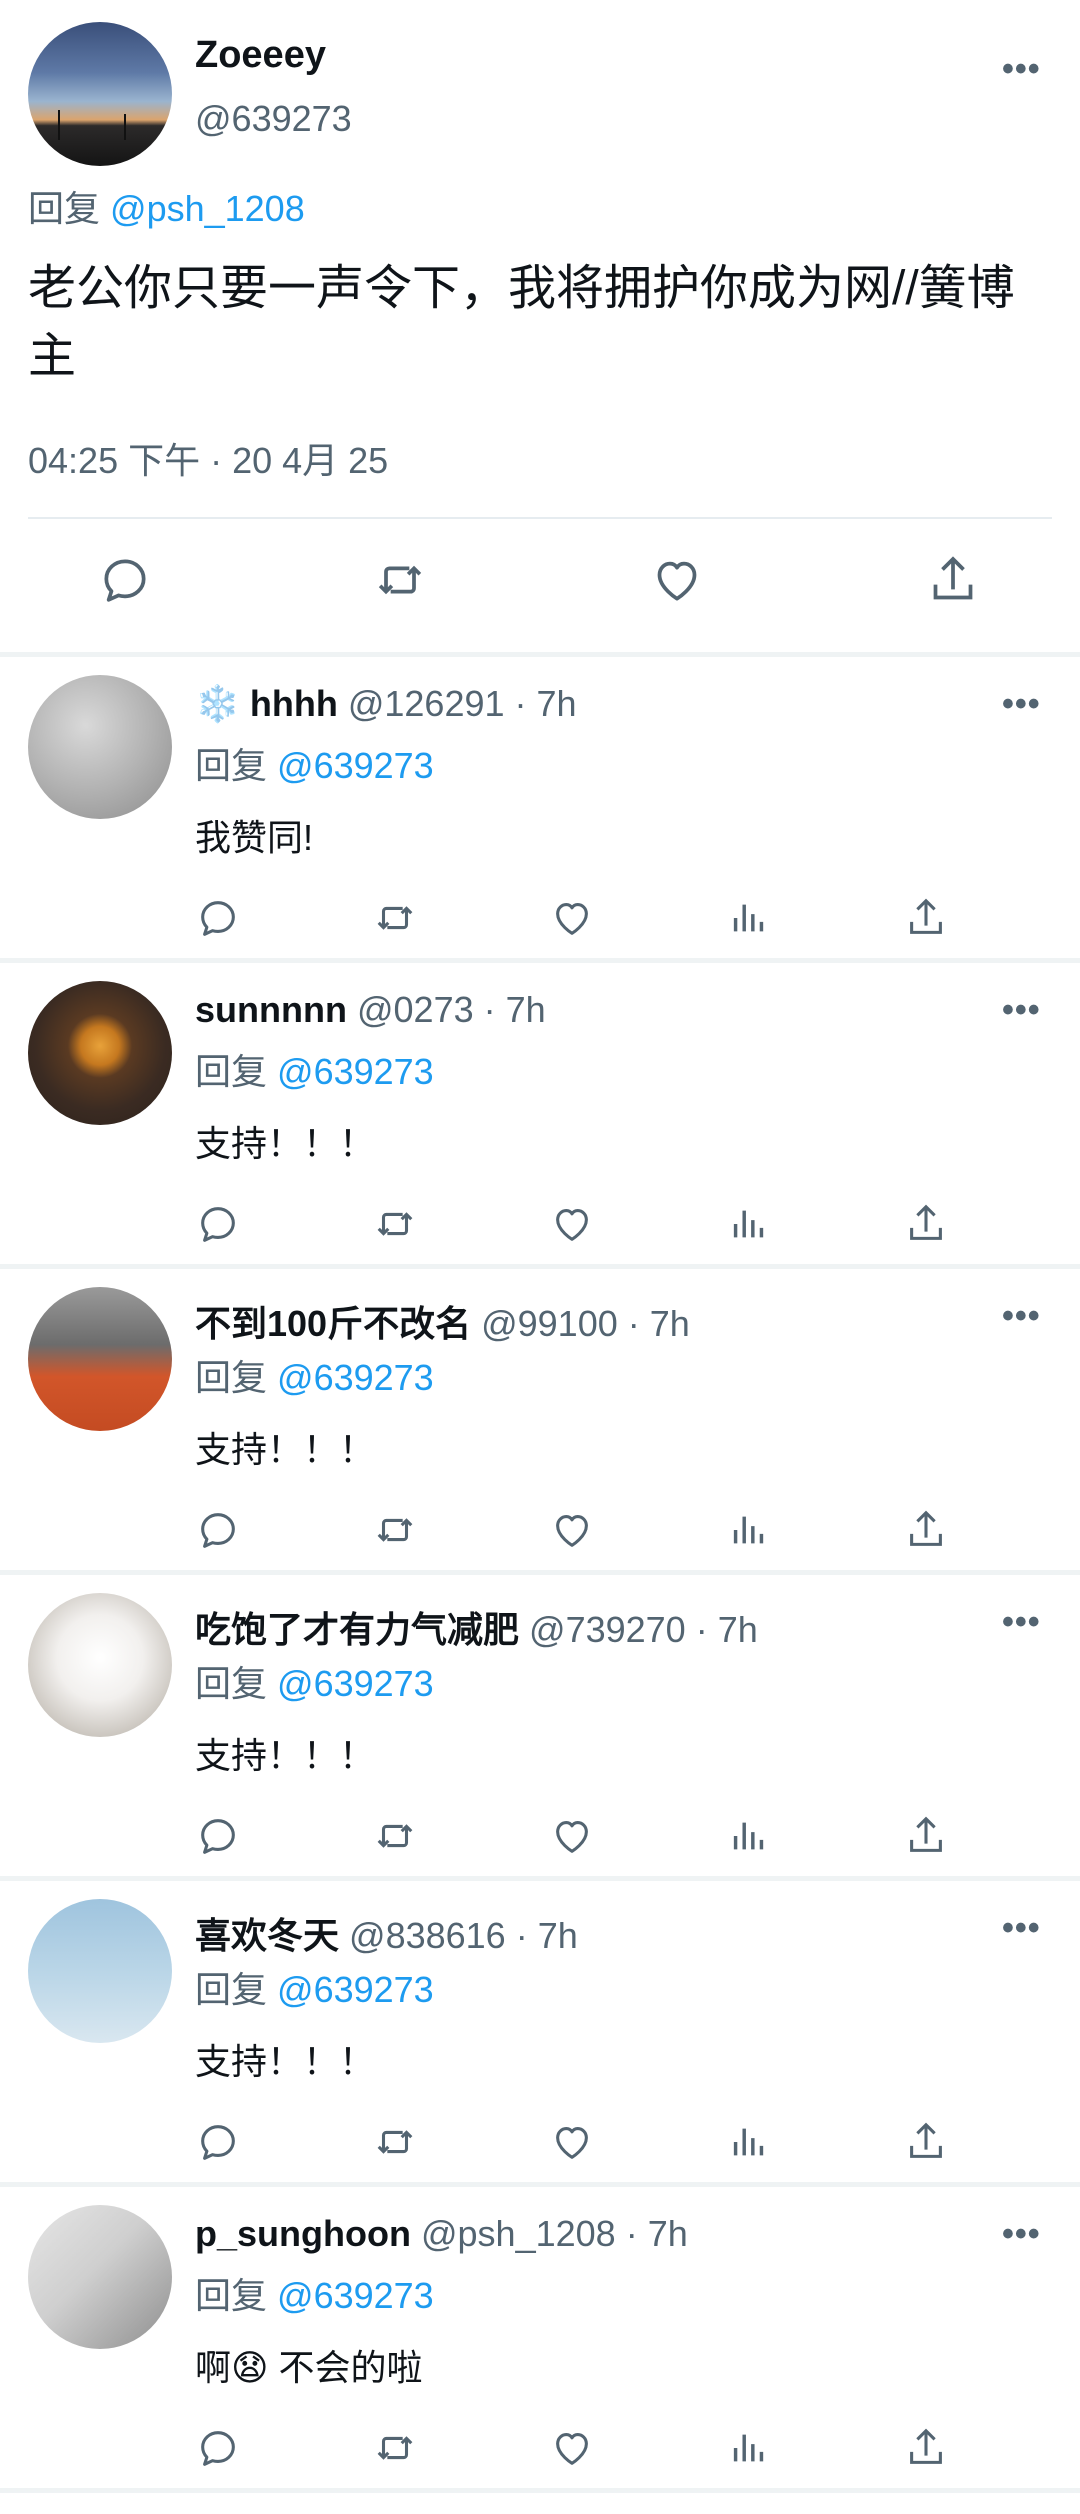 This screenshot has height=2514, width=1080. Describe the element at coordinates (217, 703) in the screenshot. I see `name-prefix-icon: ❄️` at that location.